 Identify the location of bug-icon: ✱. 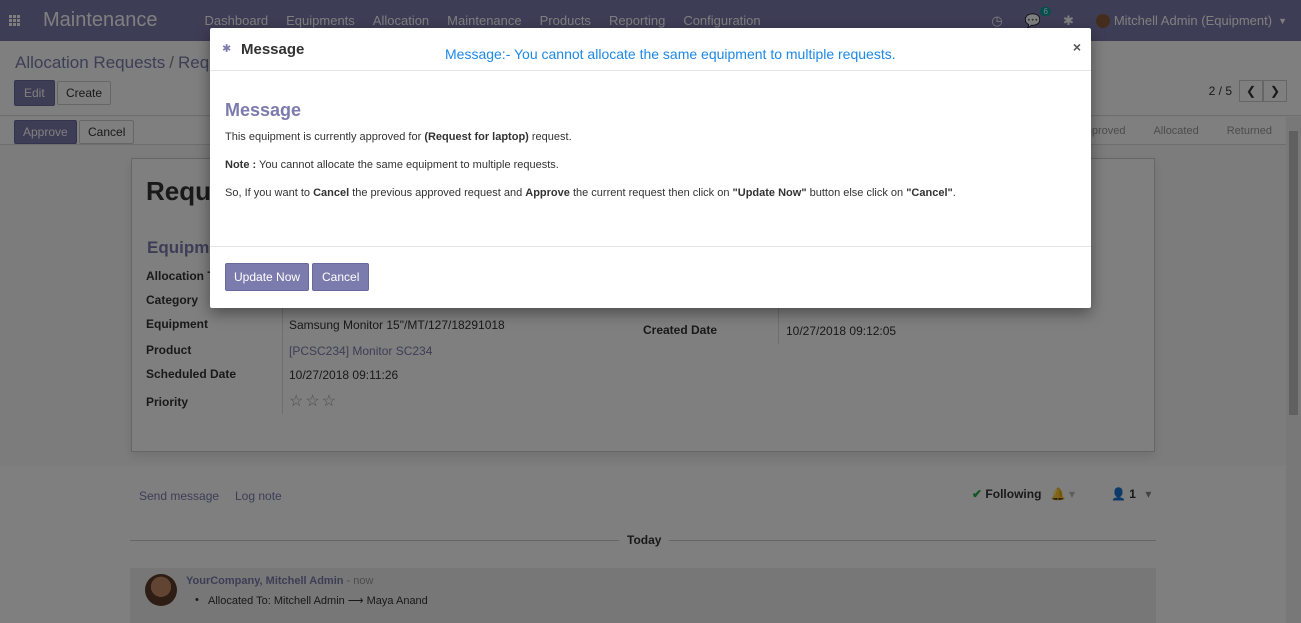
(227, 49).